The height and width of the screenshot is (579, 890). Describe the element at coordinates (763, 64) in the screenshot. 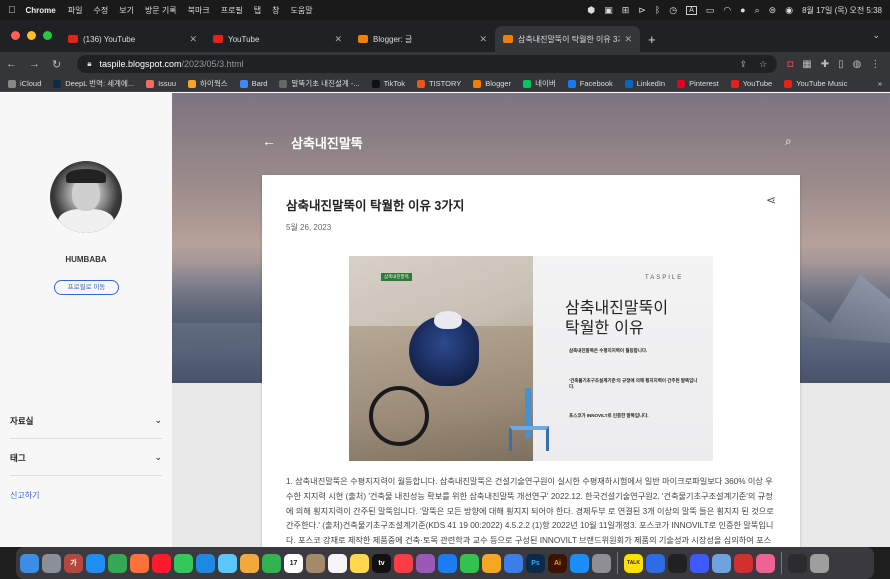

I see `bookmark-star-icon: ☆` at that location.